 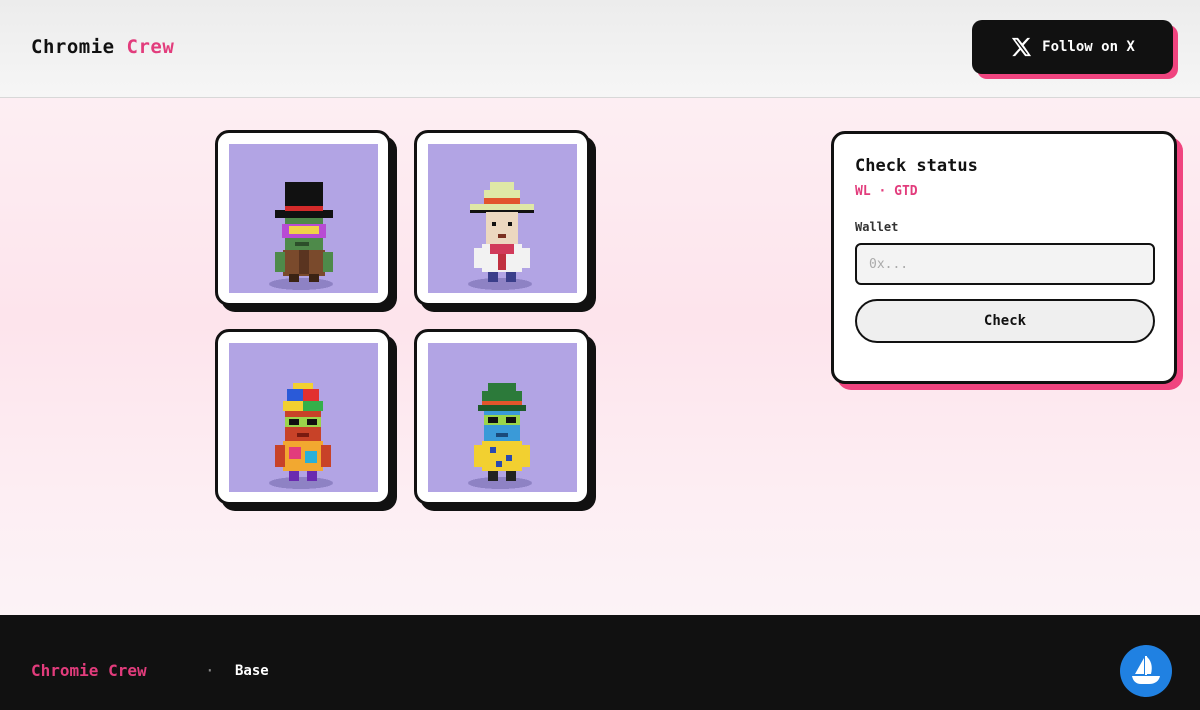 I want to click on footer-brand: Chromie Crew, so click(x=89, y=670).